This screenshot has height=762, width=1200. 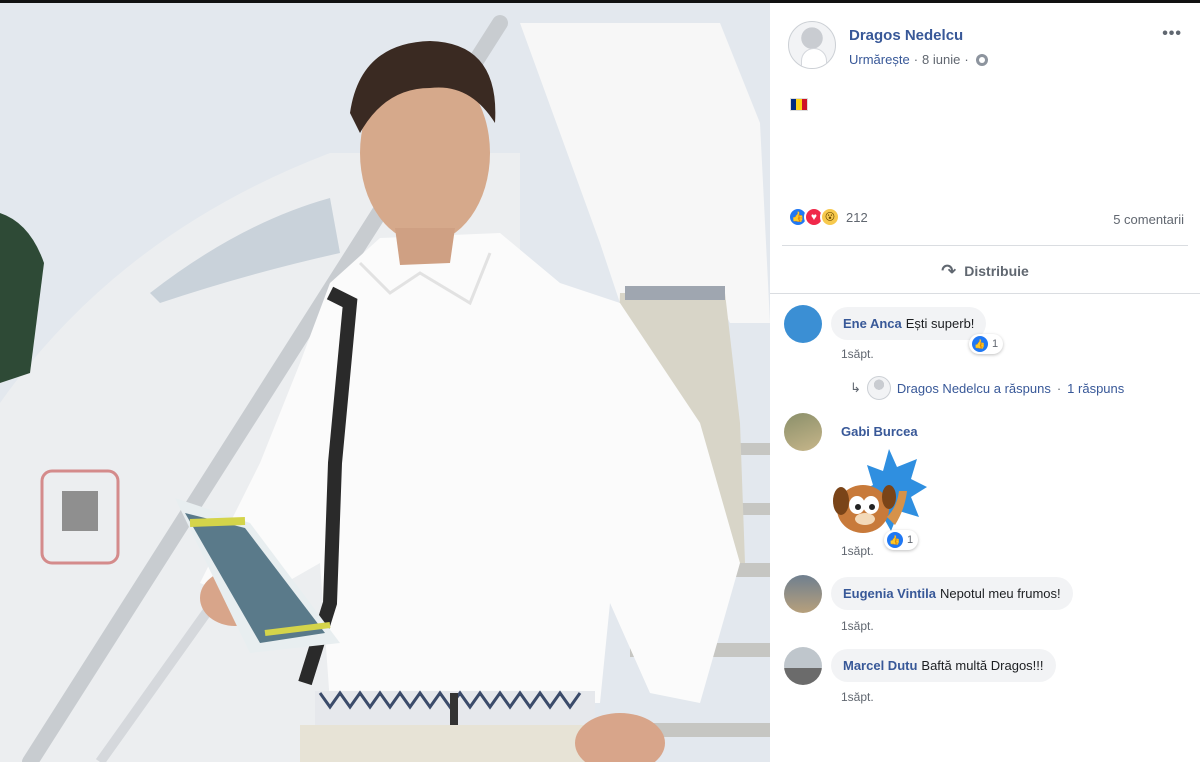 What do you see at coordinates (941, 59) in the screenshot?
I see `post-date: 8 iunie` at bounding box center [941, 59].